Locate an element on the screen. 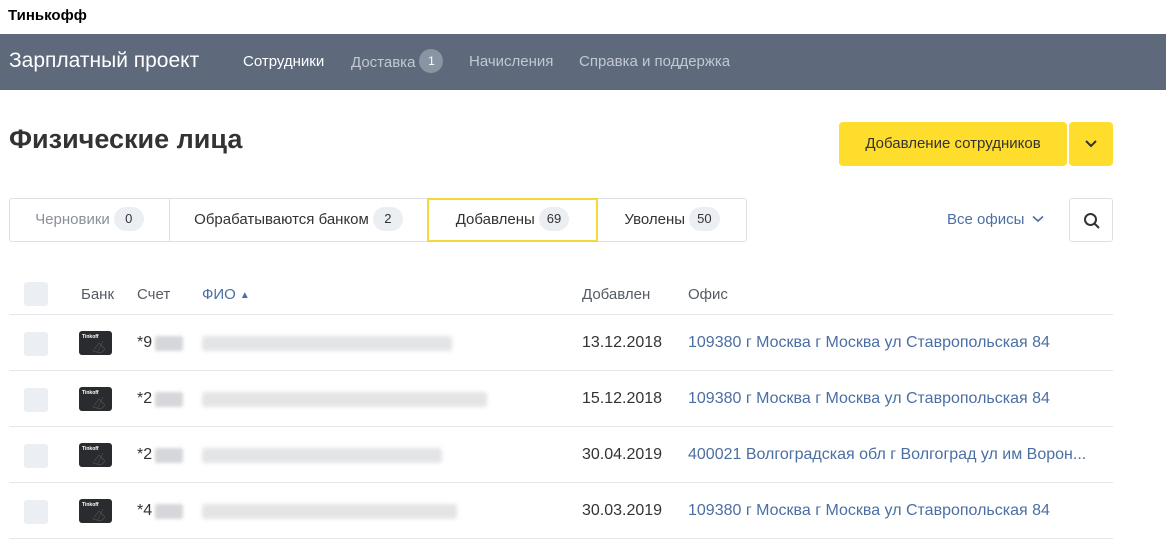 The image size is (1166, 539). column-header-office: Офис is located at coordinates (708, 294).